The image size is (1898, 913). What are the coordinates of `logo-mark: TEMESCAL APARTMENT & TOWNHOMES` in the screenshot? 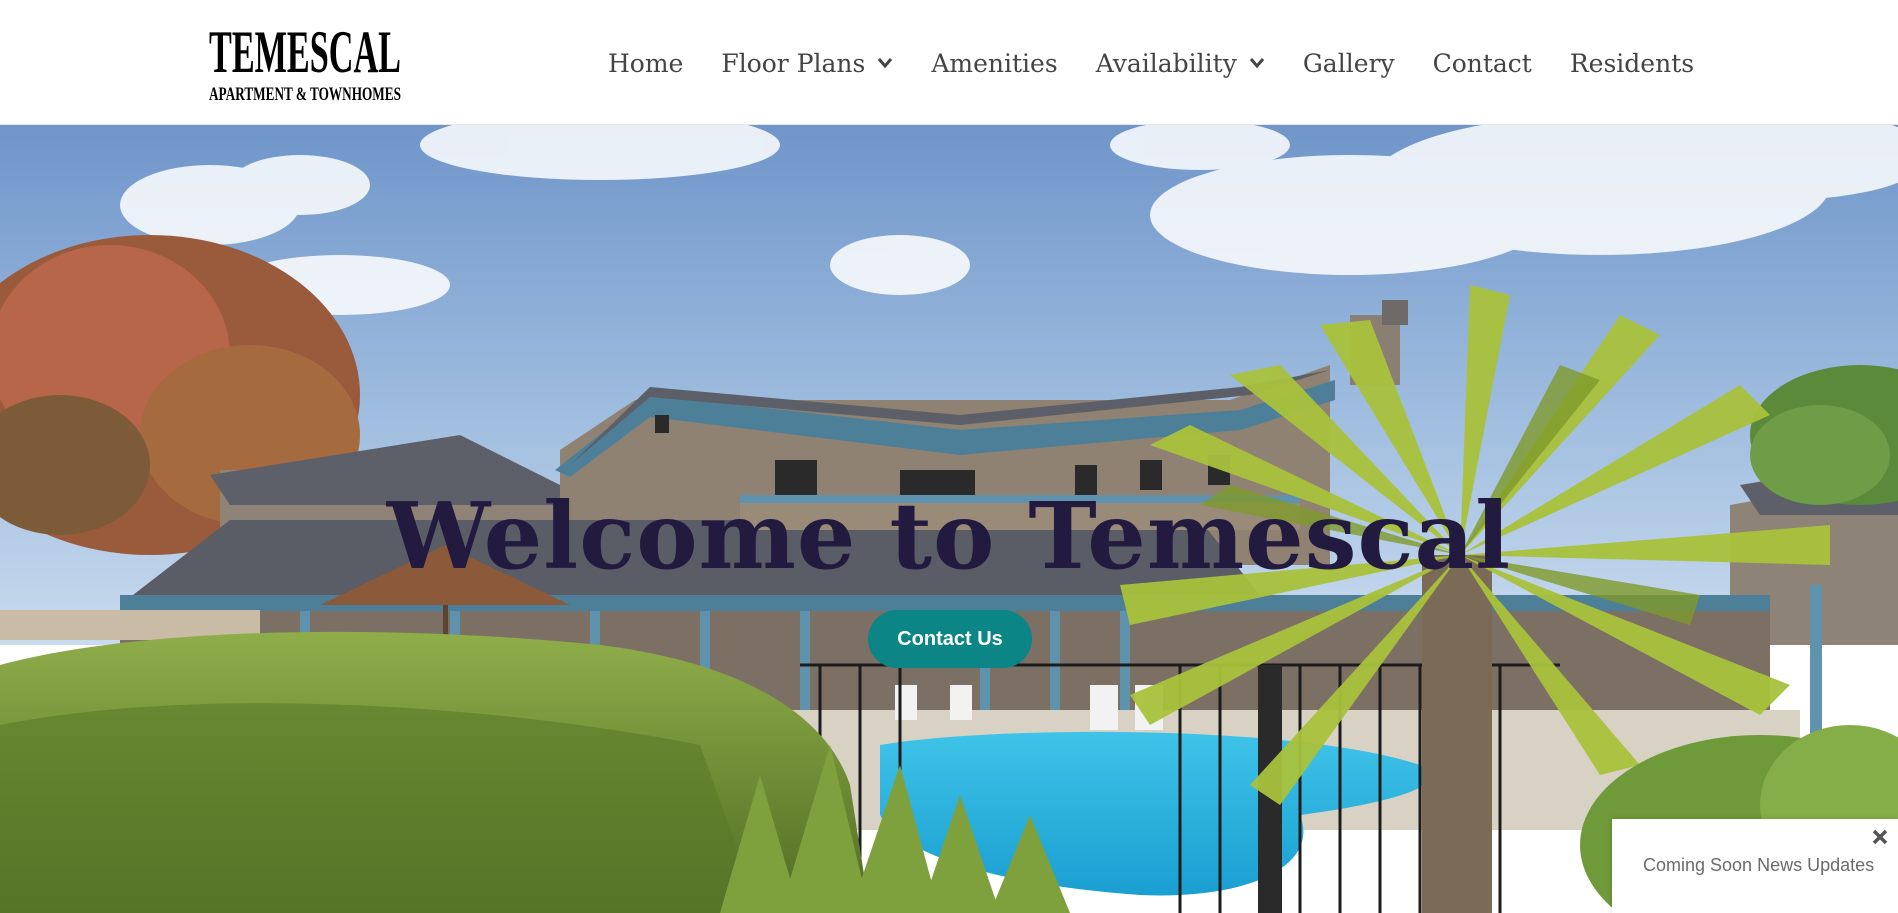 It's located at (305, 62).